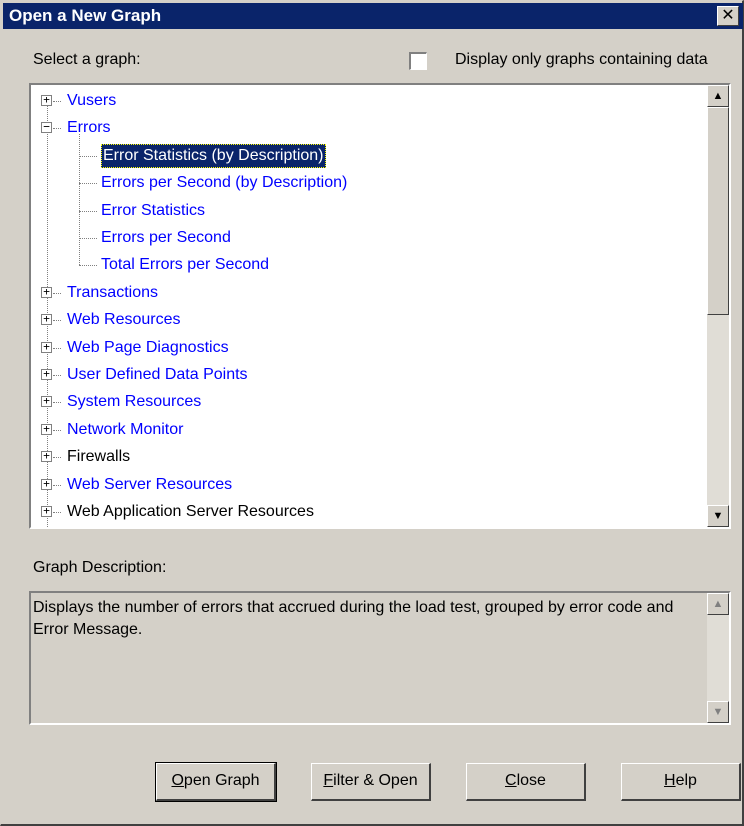 This screenshot has width=744, height=826. I want to click on desc-scroll-up-icon: ▲, so click(718, 604).